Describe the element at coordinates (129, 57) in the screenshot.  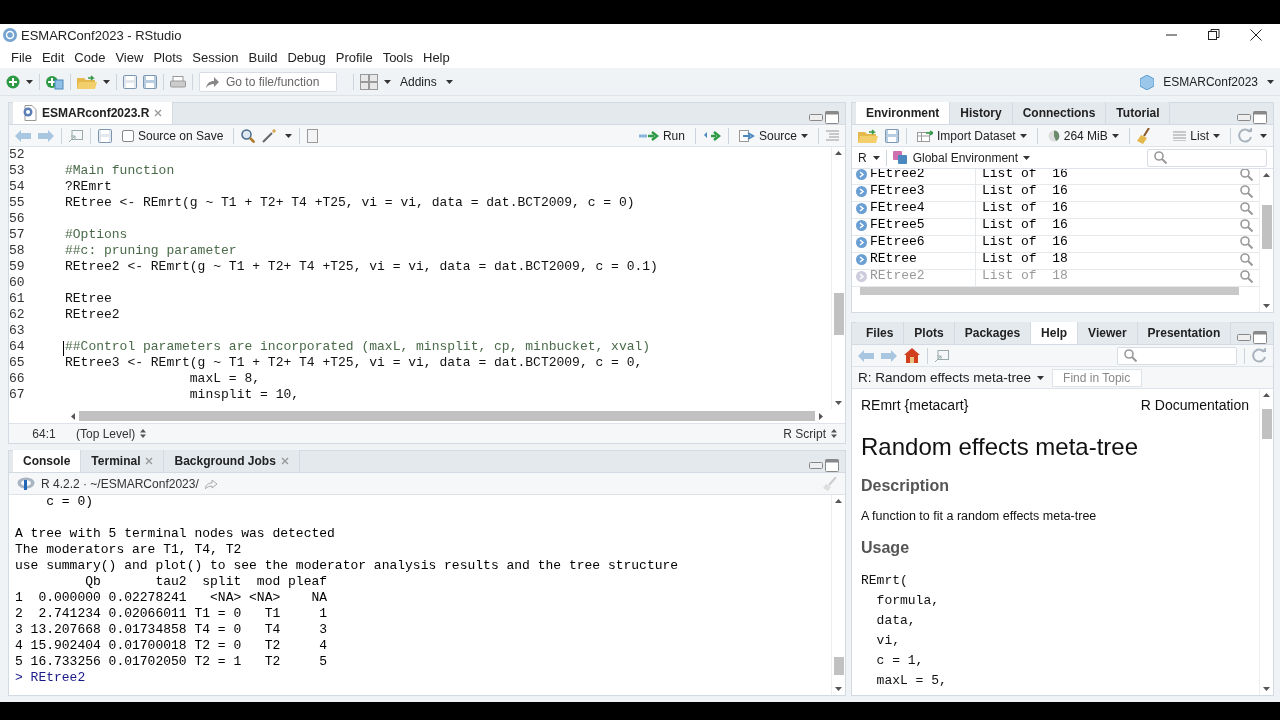
I see `menu-item: View` at that location.